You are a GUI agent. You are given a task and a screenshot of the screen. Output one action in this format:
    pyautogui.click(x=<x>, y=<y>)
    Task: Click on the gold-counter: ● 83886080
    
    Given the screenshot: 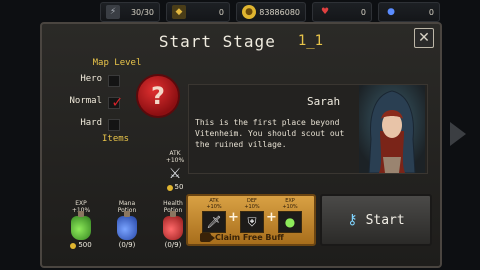 What is the action you would take?
    pyautogui.click(x=271, y=12)
    